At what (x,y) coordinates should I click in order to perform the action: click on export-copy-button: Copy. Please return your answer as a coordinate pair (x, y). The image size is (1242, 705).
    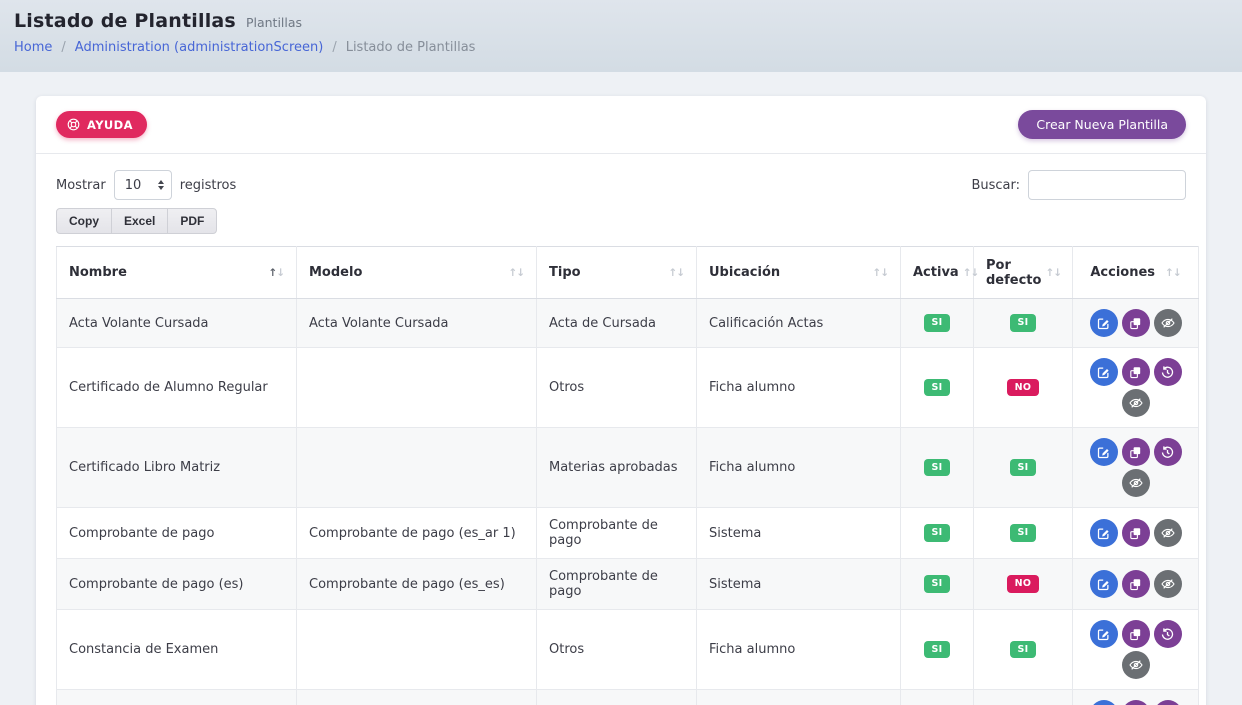
    Looking at the image, I should click on (84, 221).